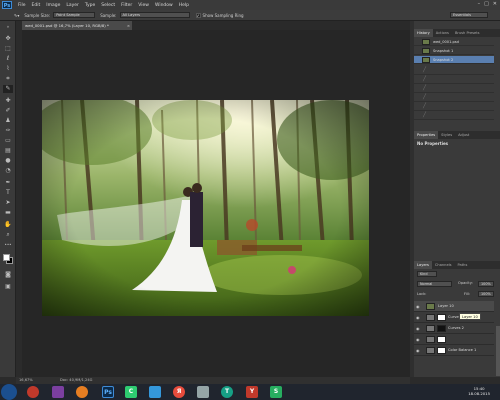 The width and height of the screenshot is (500, 400). Describe the element at coordinates (423, 265) in the screenshot. I see `tab-layers: Layers` at that location.